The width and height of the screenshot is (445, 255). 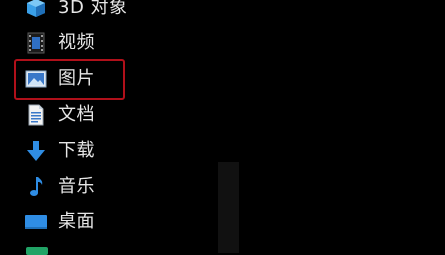 I want to click on nav-item-3d-objects: 3D 对象, so click(x=76, y=12).